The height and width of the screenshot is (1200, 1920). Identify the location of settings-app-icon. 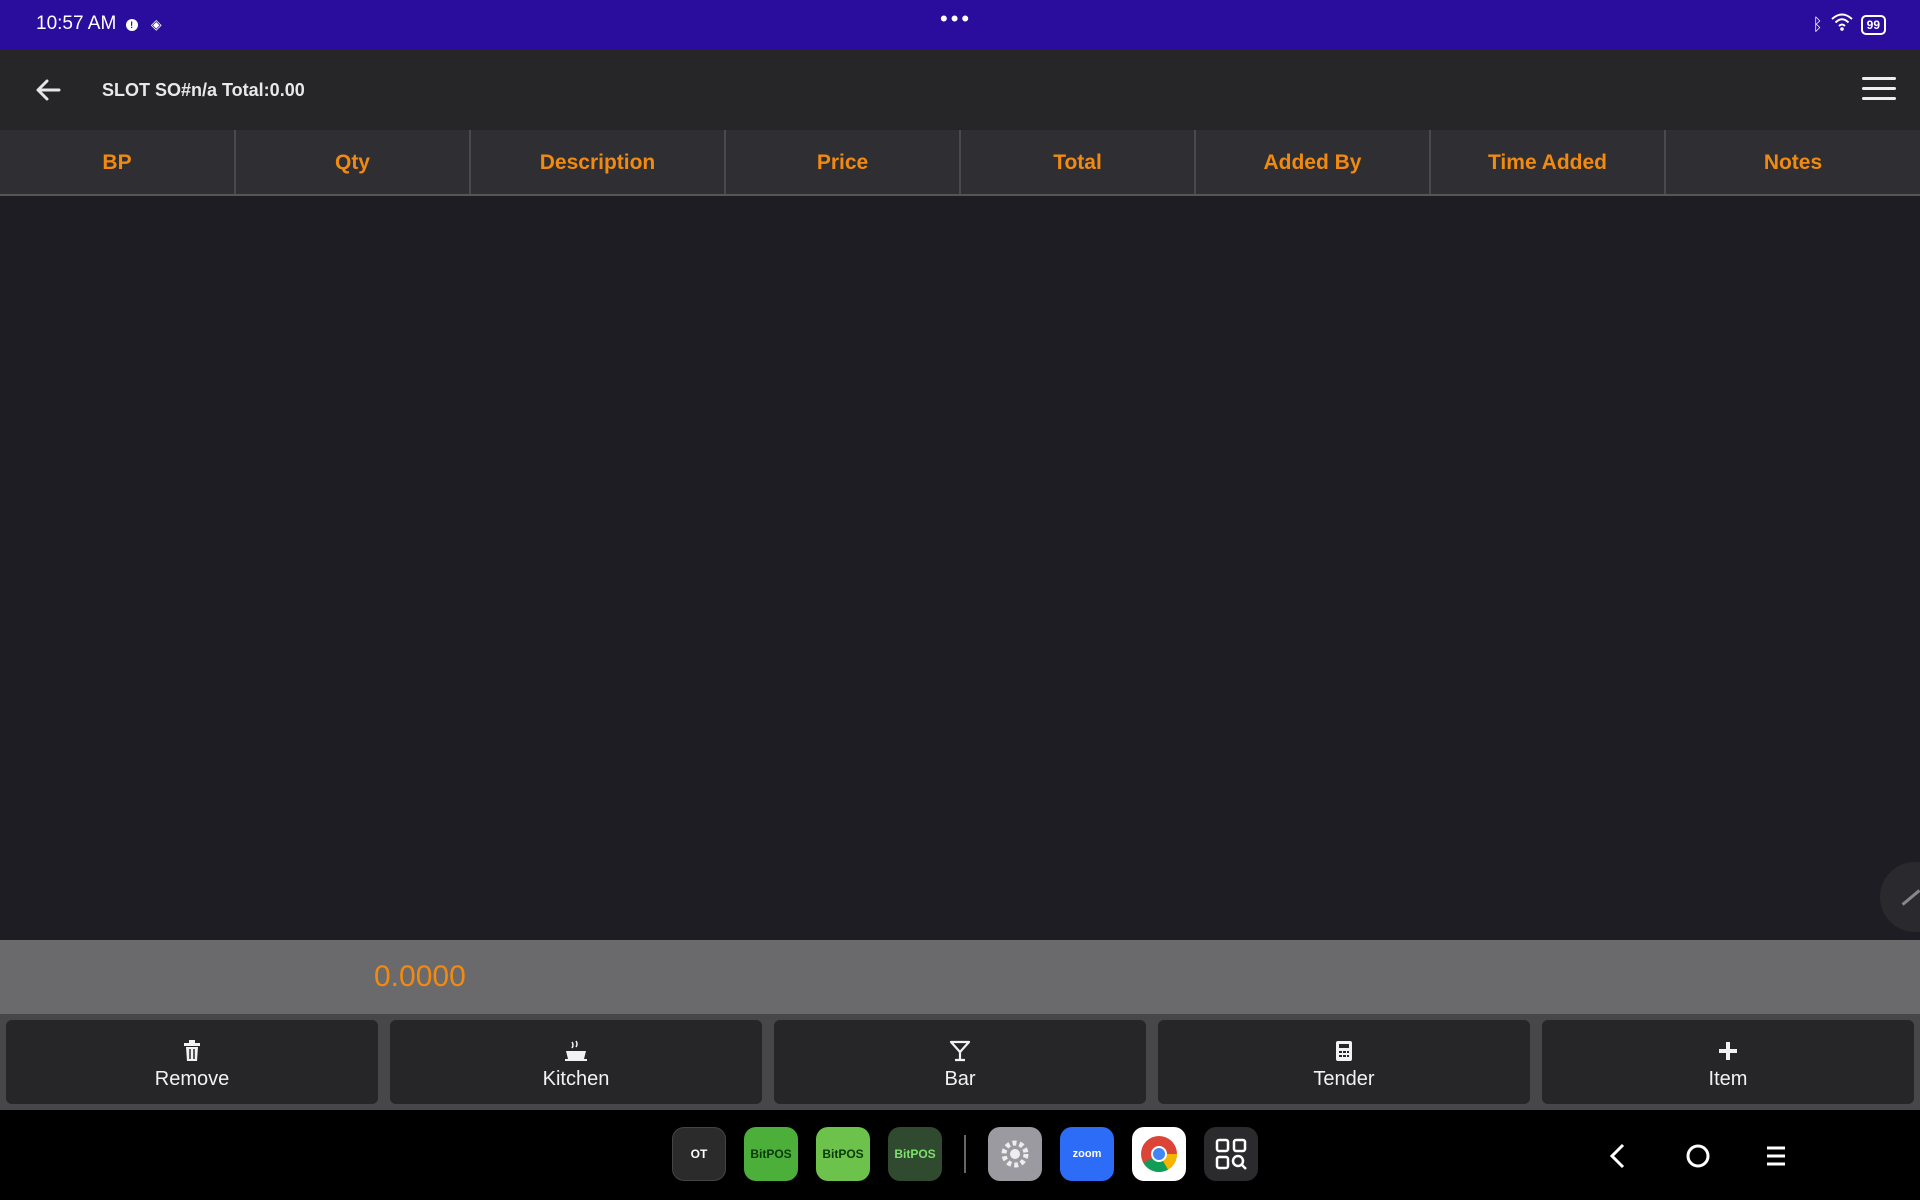
(1015, 1154).